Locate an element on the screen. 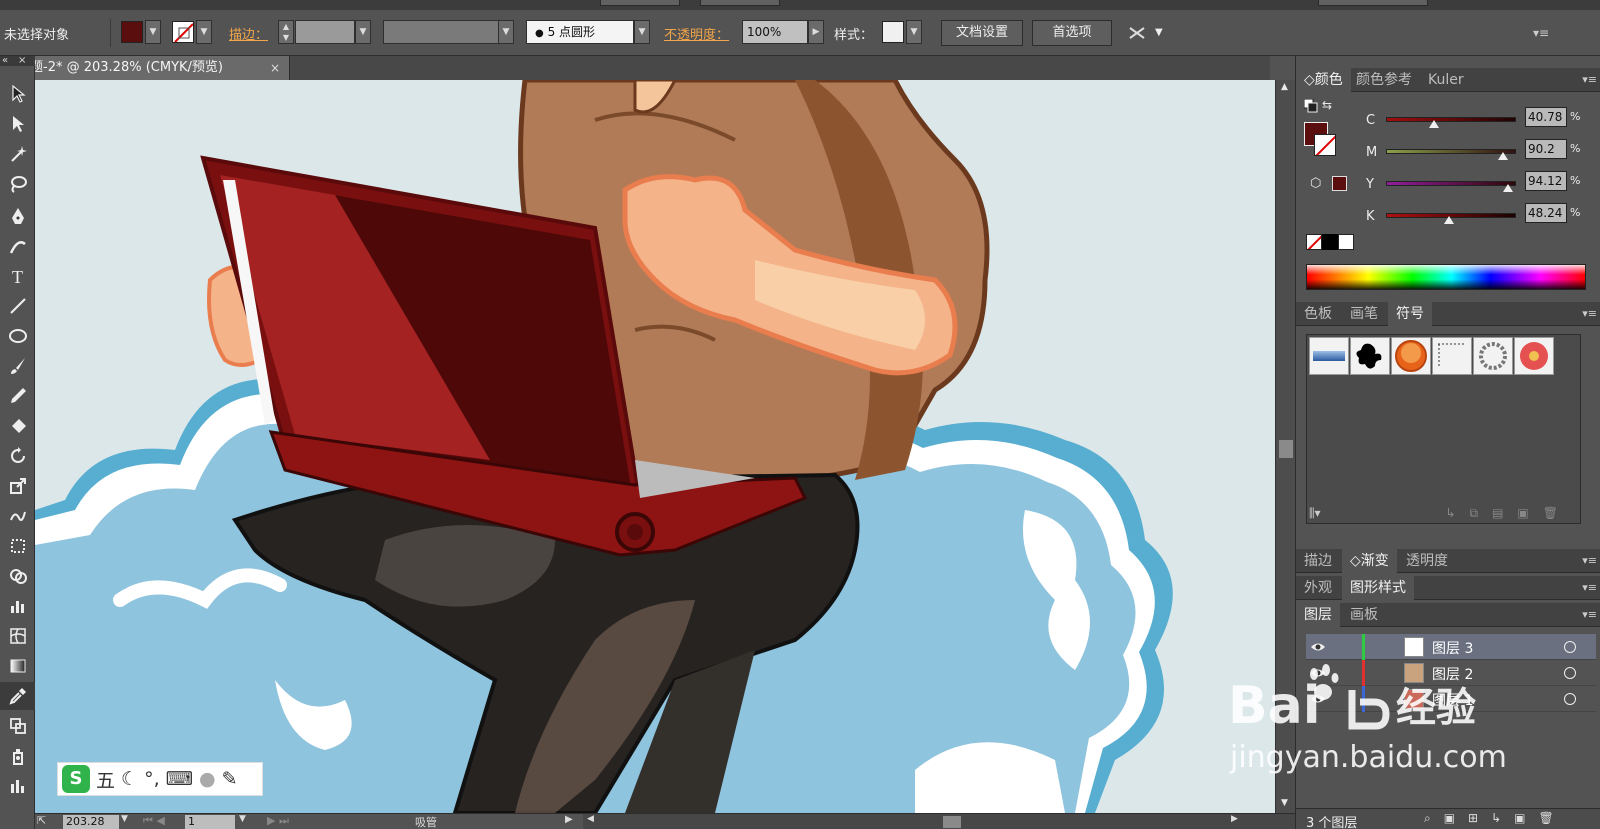  arrange-icon is located at coordinates (1137, 33).